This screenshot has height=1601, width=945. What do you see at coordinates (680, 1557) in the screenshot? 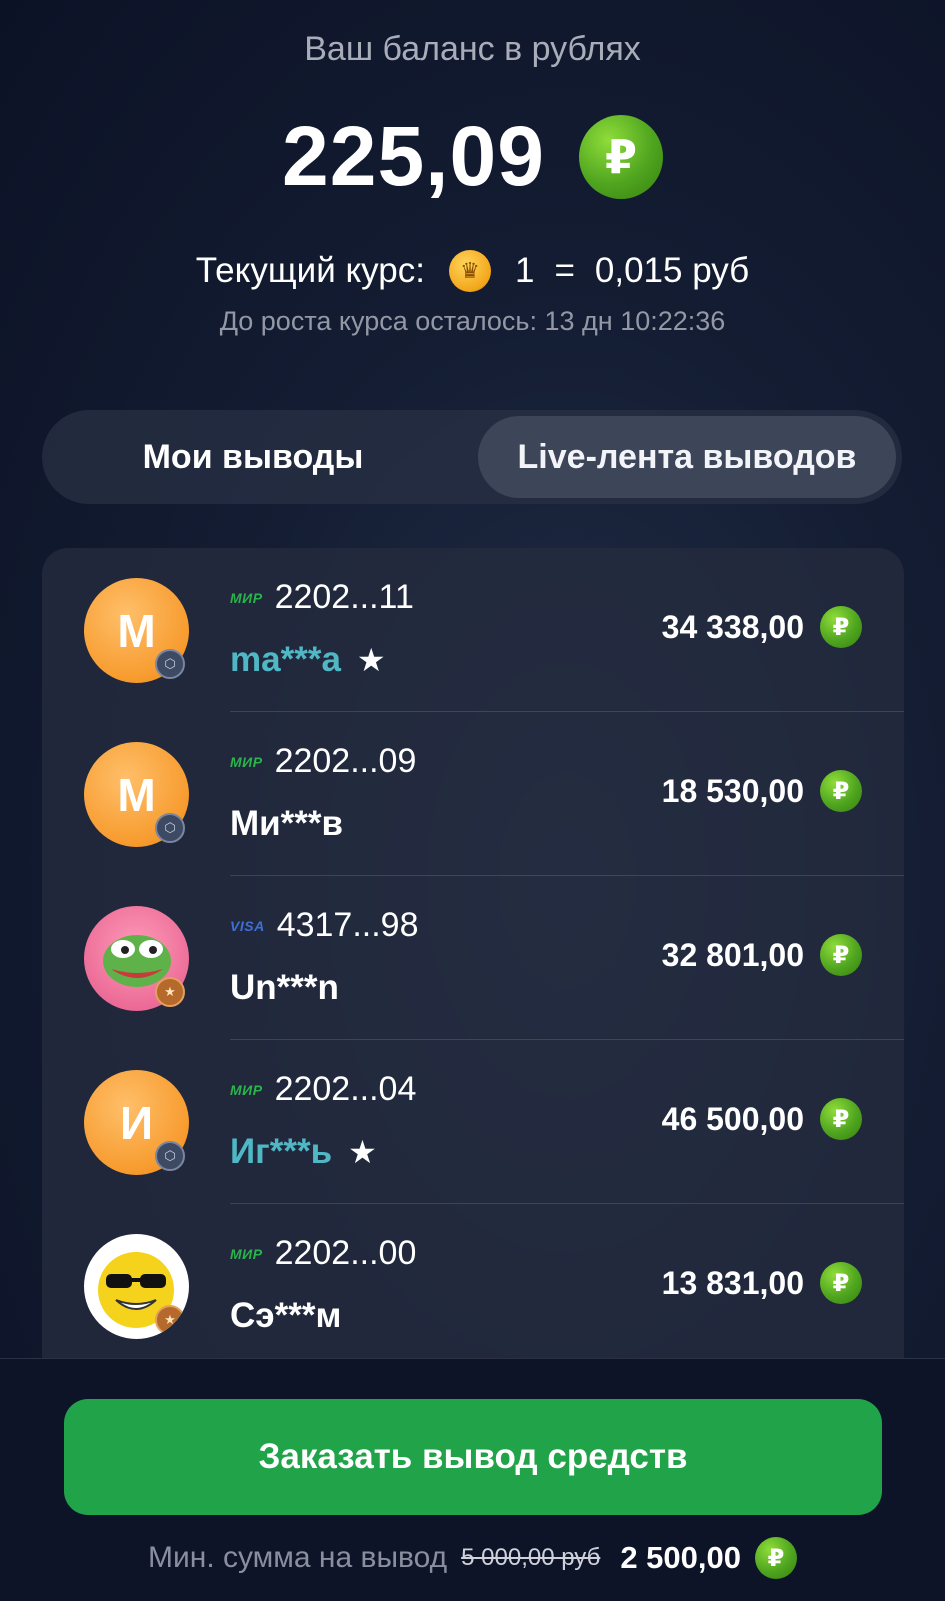
I see `min-amount-new: 2 500,00` at bounding box center [680, 1557].